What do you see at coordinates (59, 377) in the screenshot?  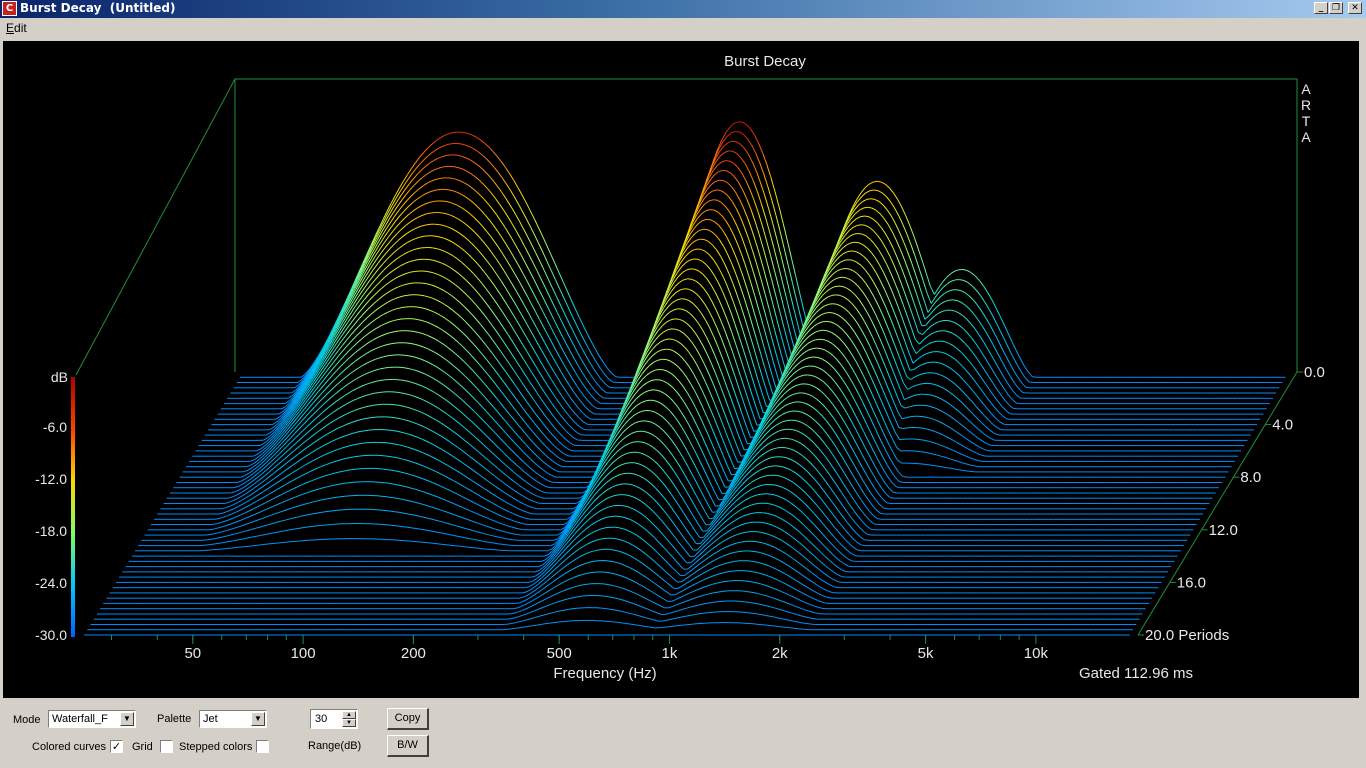 I see `z-axis-label: dB` at bounding box center [59, 377].